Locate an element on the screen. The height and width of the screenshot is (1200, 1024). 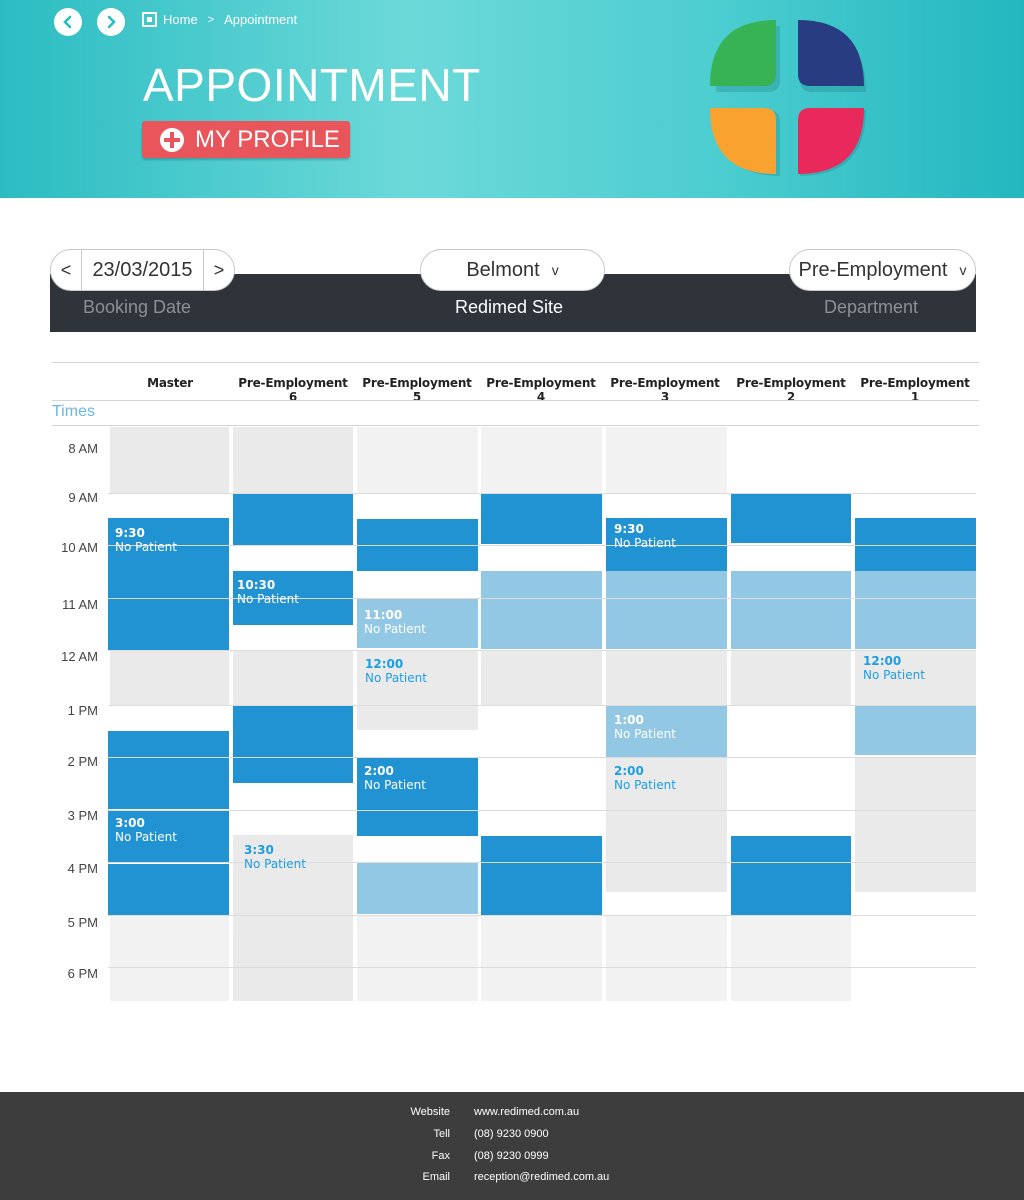
prev-date-button: < is located at coordinates (66, 270).